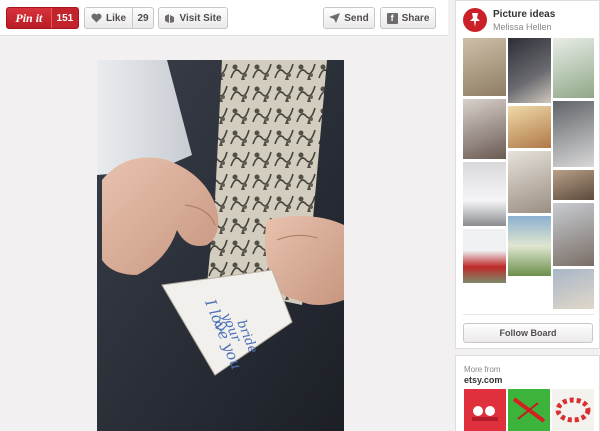 The width and height of the screenshot is (600, 431). What do you see at coordinates (528, 333) in the screenshot?
I see `follow-board-button: Follow Board` at bounding box center [528, 333].